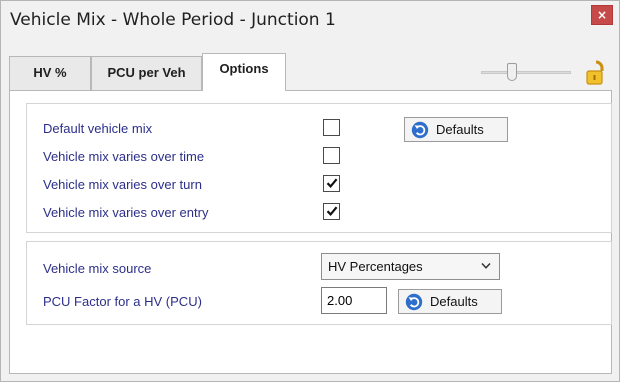 The width and height of the screenshot is (620, 382). Describe the element at coordinates (512, 72) in the screenshot. I see `opacity-slider-thumb` at that location.